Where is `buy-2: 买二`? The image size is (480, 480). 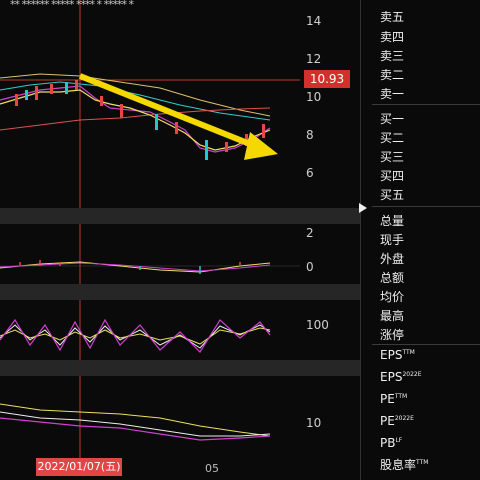 buy-2: 买二 is located at coordinates (392, 138).